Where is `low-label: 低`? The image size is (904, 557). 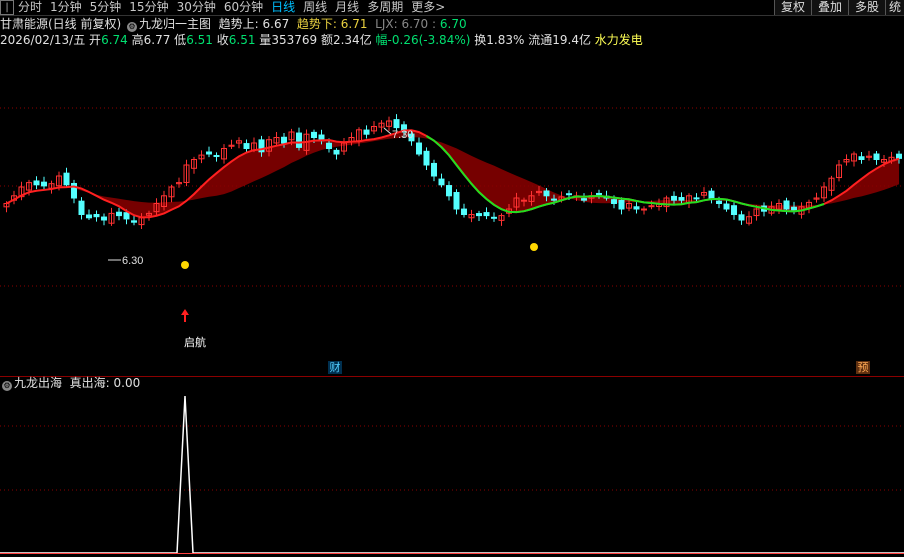 low-label: 低 is located at coordinates (180, 40).